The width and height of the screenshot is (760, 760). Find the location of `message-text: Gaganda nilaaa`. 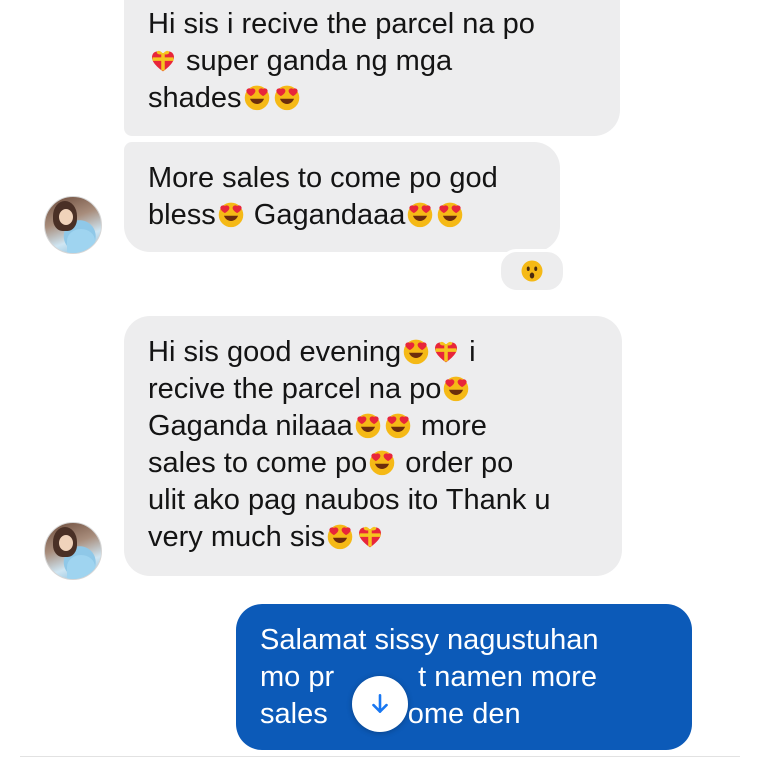

message-text: Gaganda nilaaa is located at coordinates (250, 426).